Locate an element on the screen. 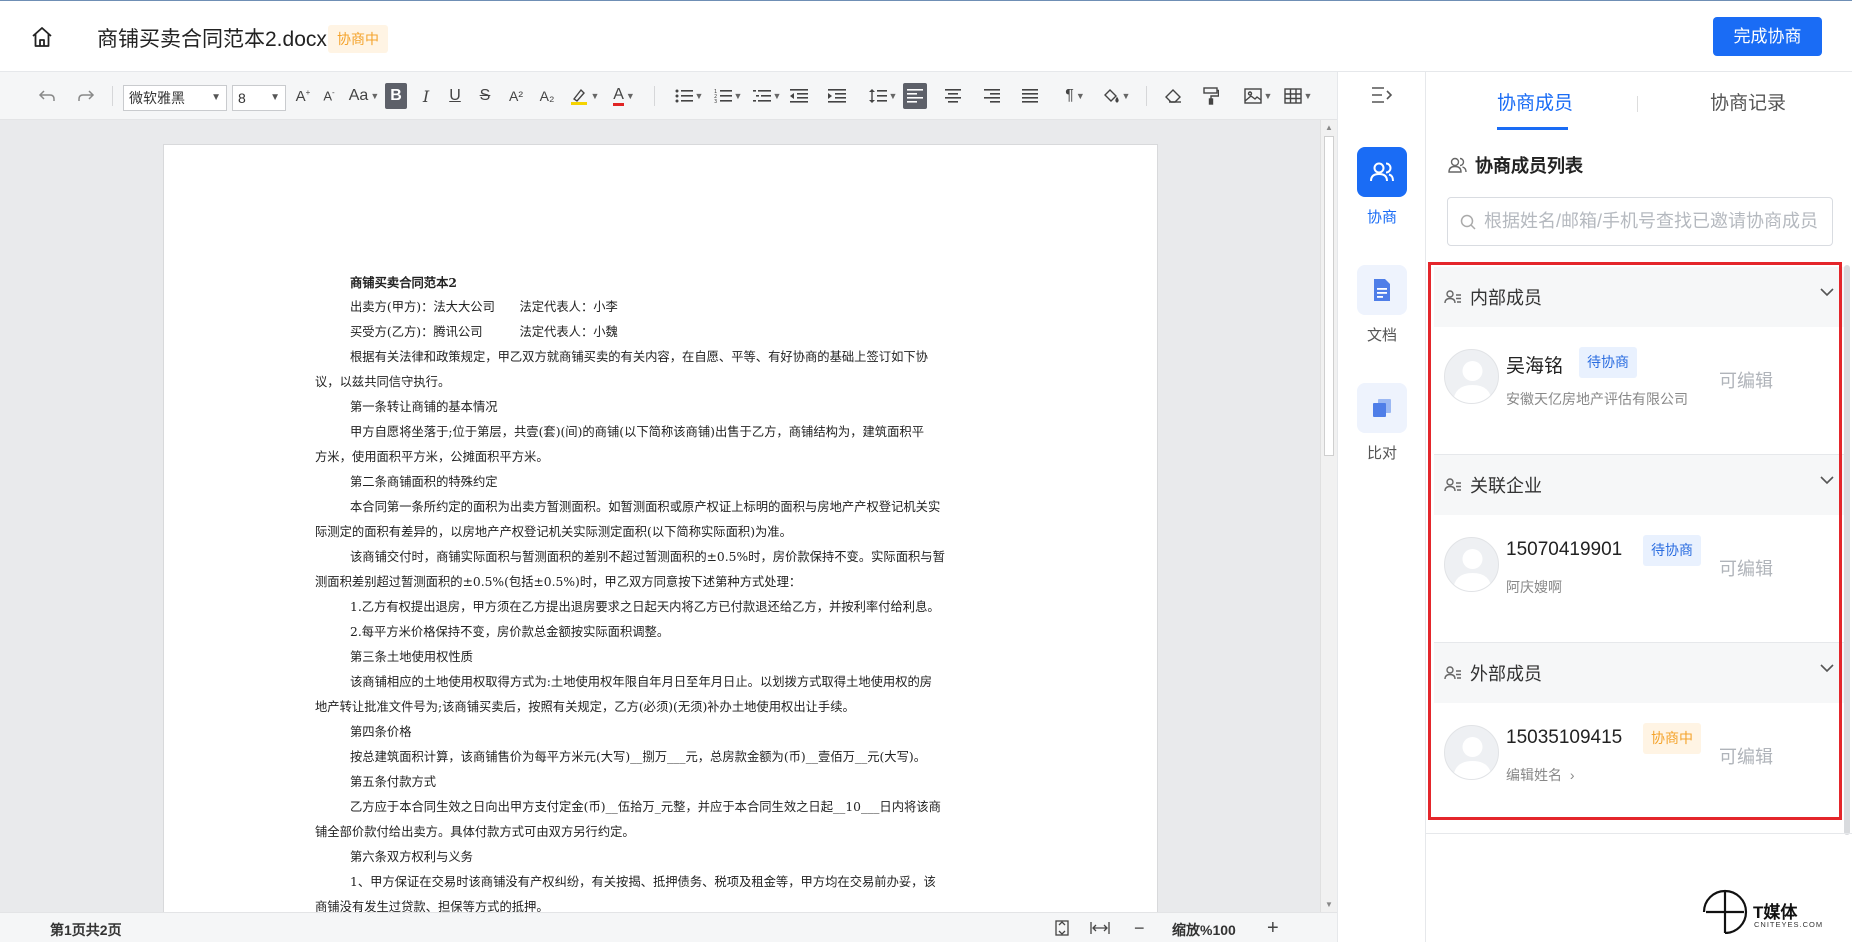 This screenshot has height=942, width=1852. watermark: T媒体 CNITEYES.COM is located at coordinates (1775, 909).